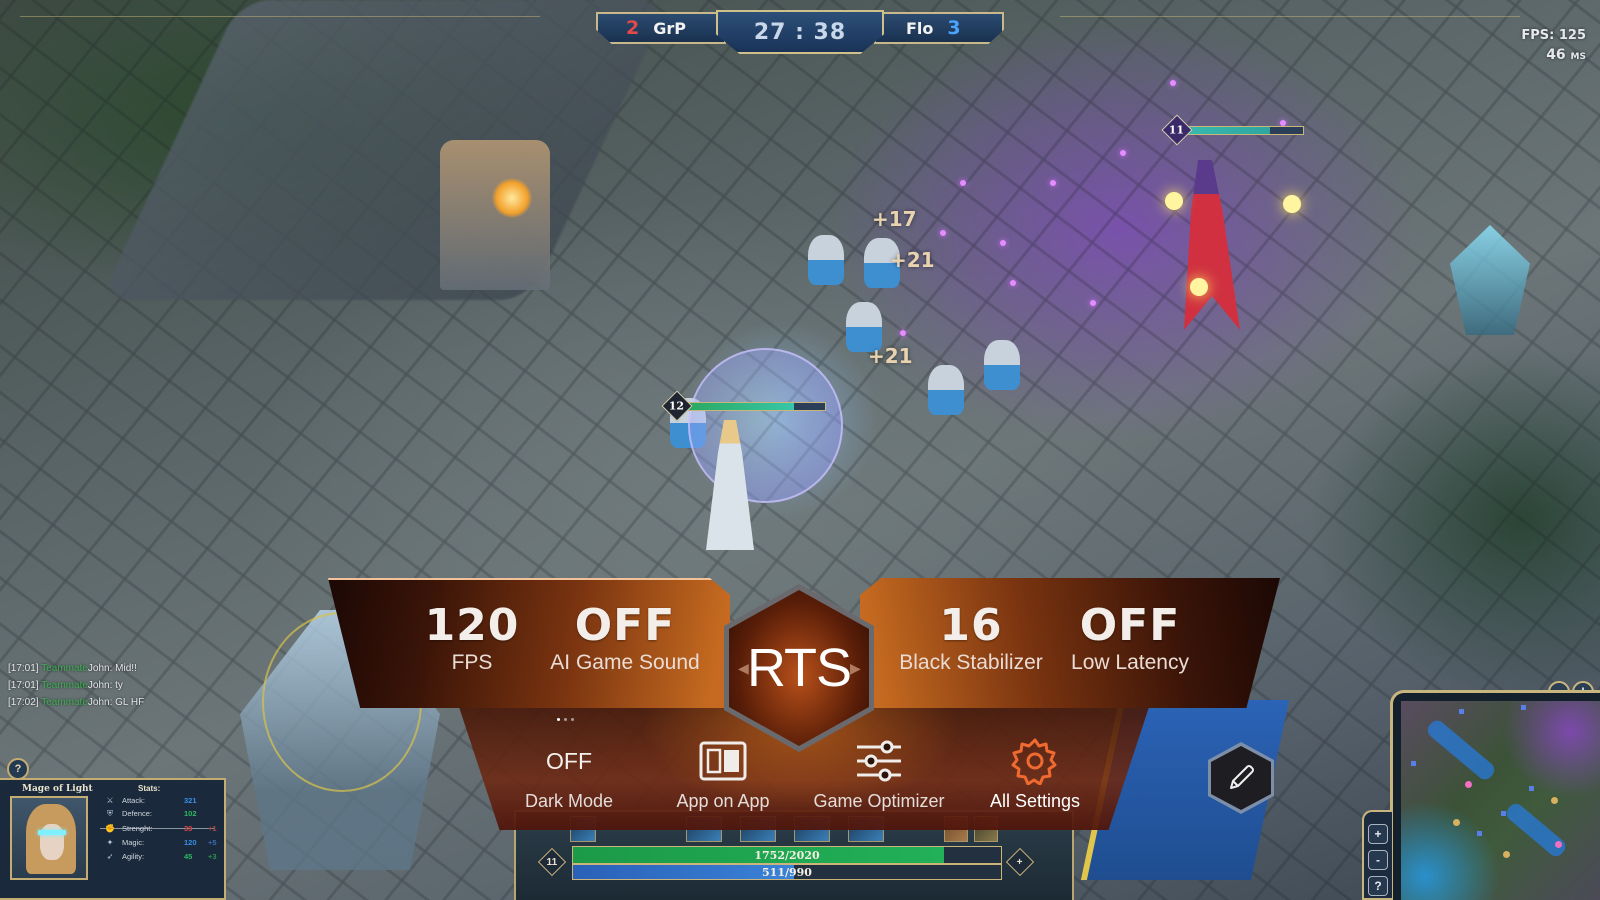 This screenshot has width=1600, height=900. I want to click on stat-label: Defence:, so click(137, 813).